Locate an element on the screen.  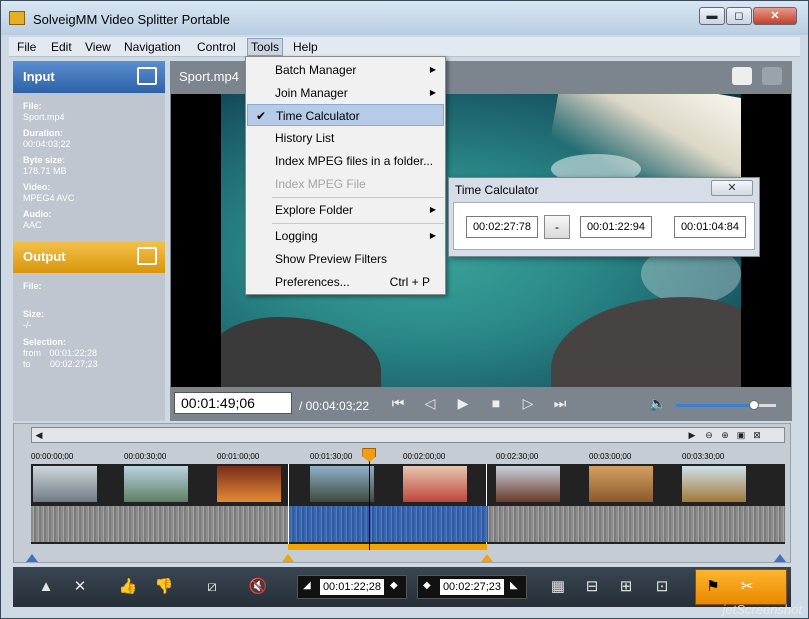
timeline-strip is located at coordinates (408, 504).